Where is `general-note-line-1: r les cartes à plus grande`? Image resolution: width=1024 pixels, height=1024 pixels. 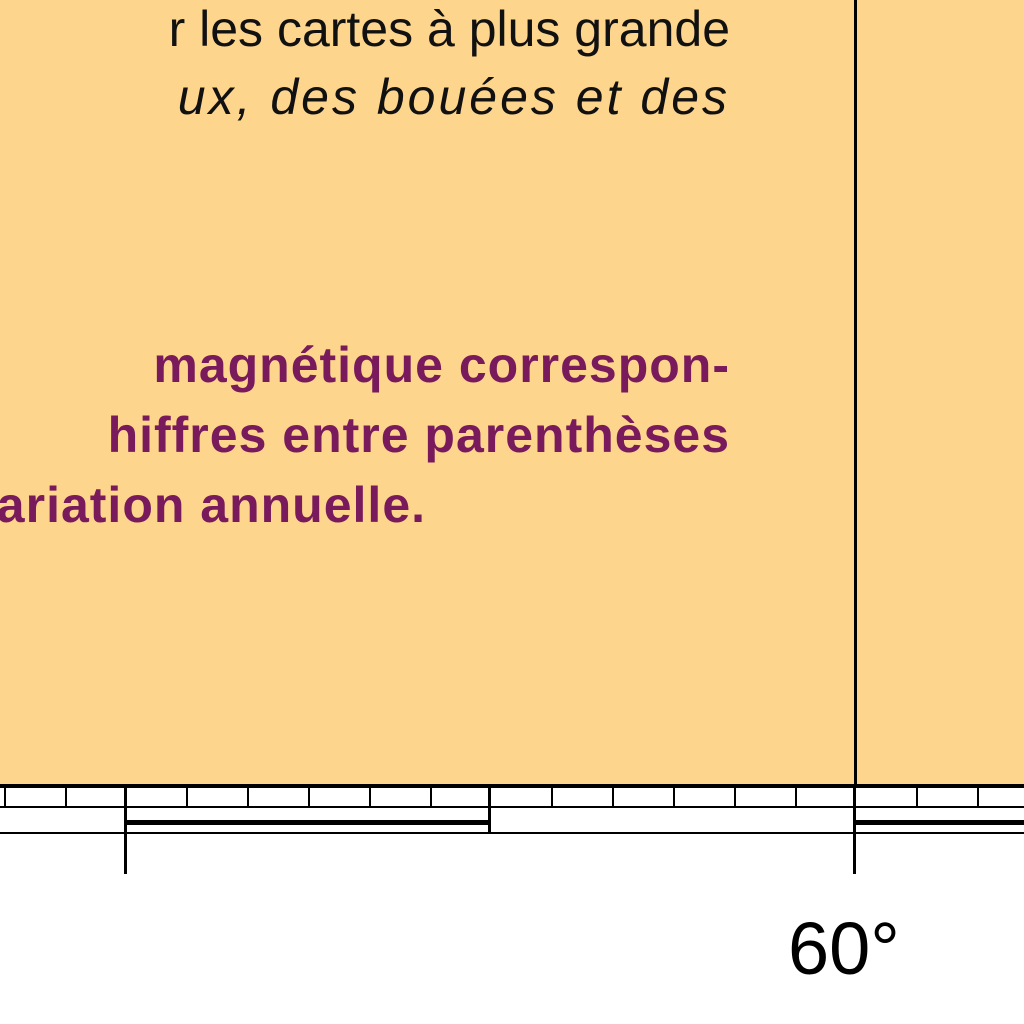
general-note-line-1: r les cartes à plus grande is located at coordinates (449, 29).